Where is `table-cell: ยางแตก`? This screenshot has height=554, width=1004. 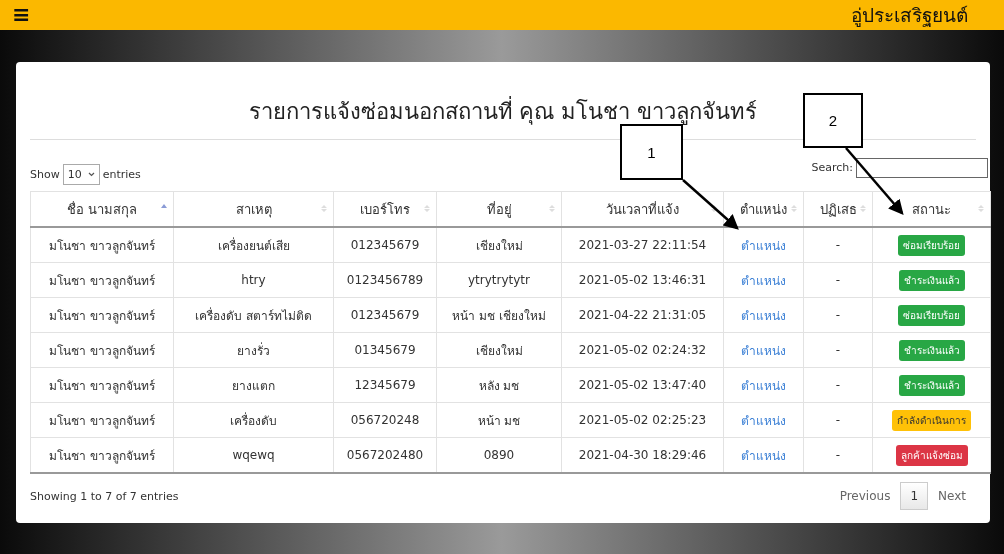 table-cell: ยางแตก is located at coordinates (253, 385).